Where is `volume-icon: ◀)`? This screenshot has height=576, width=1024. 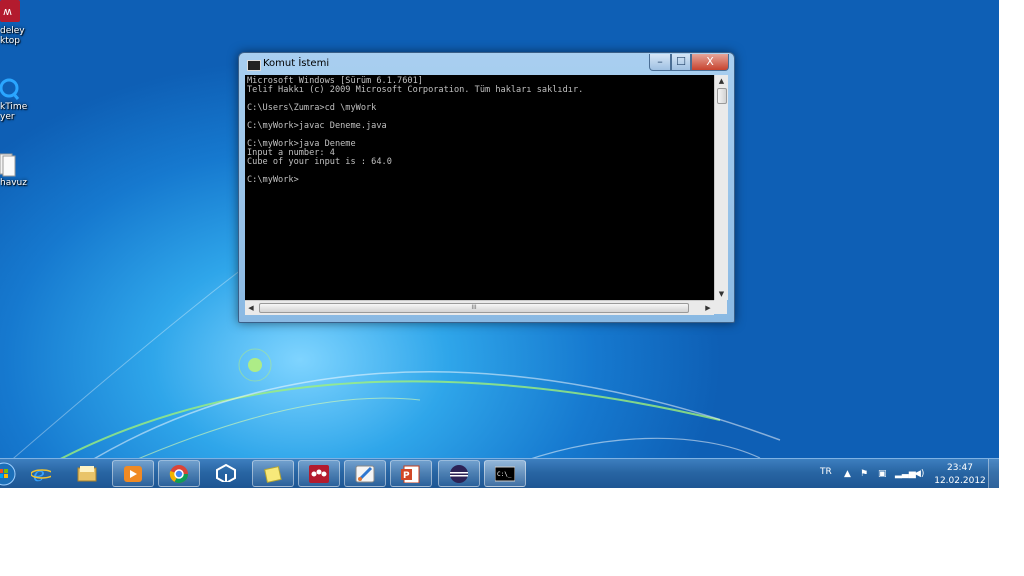
volume-icon: ◀) is located at coordinates (919, 474).